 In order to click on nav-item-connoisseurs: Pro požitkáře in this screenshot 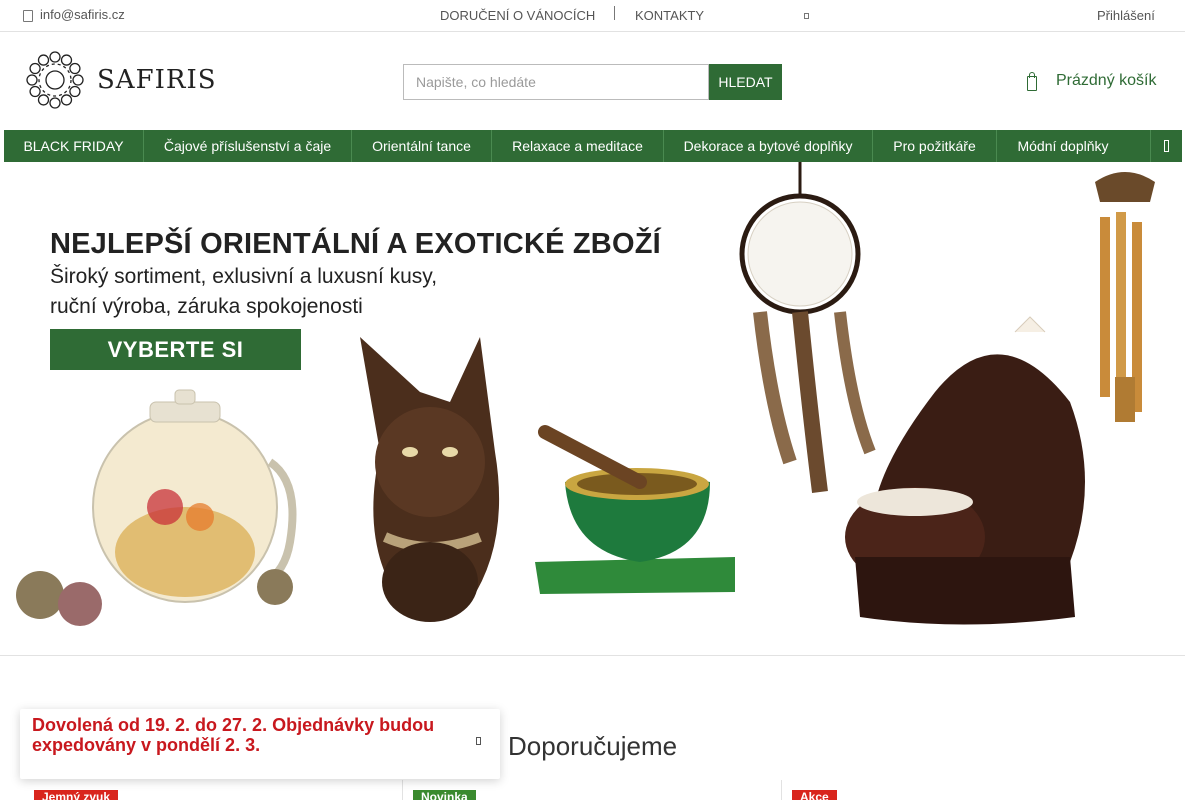, I will do `click(935, 146)`.